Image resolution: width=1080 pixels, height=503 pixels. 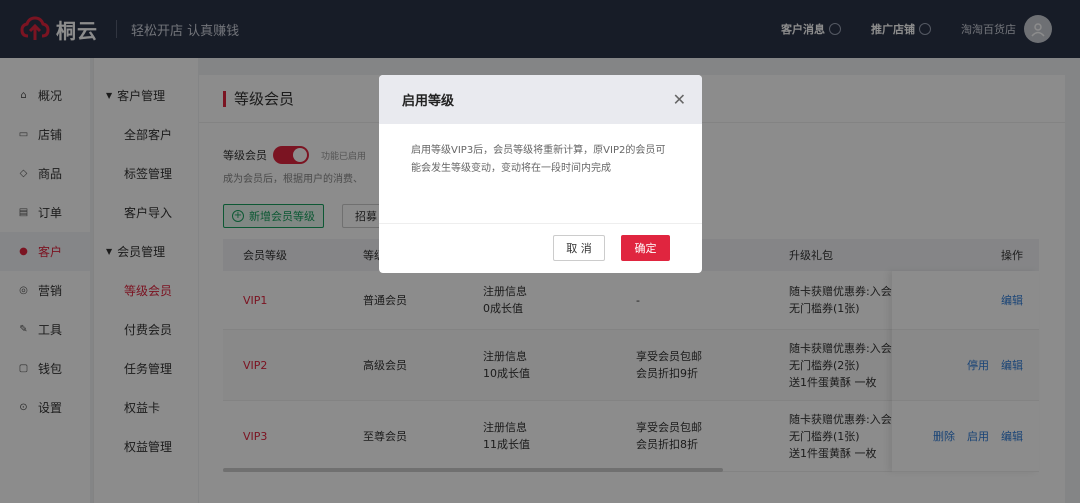 I want to click on cancel-button: 取 消, so click(x=579, y=248).